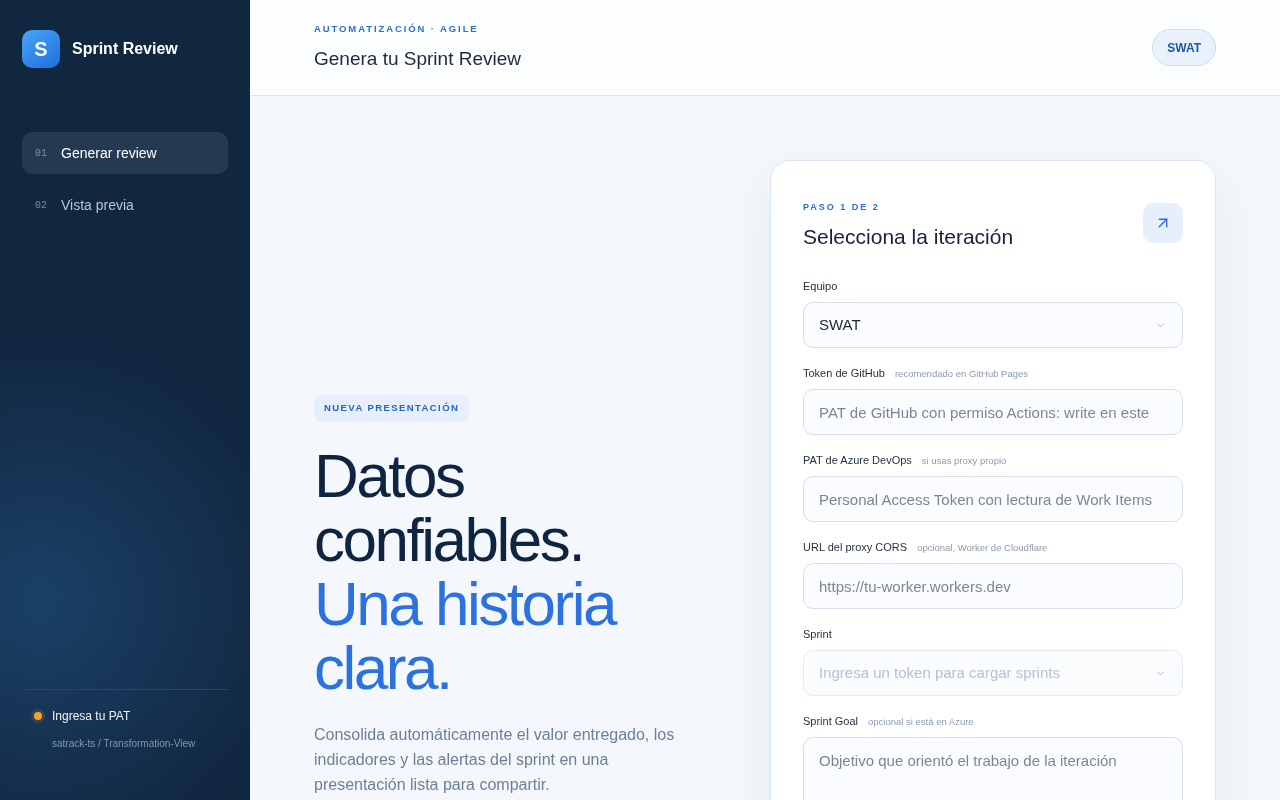 The height and width of the screenshot is (800, 1280). What do you see at coordinates (857, 460) in the screenshot?
I see `field-label: PAT de Azure DevOps` at bounding box center [857, 460].